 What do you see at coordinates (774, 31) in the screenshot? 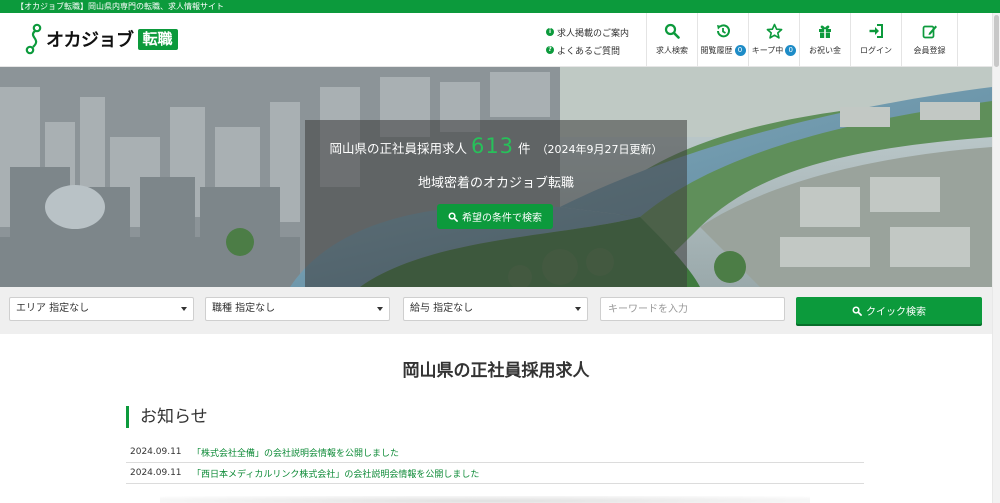
I see `star-icon` at bounding box center [774, 31].